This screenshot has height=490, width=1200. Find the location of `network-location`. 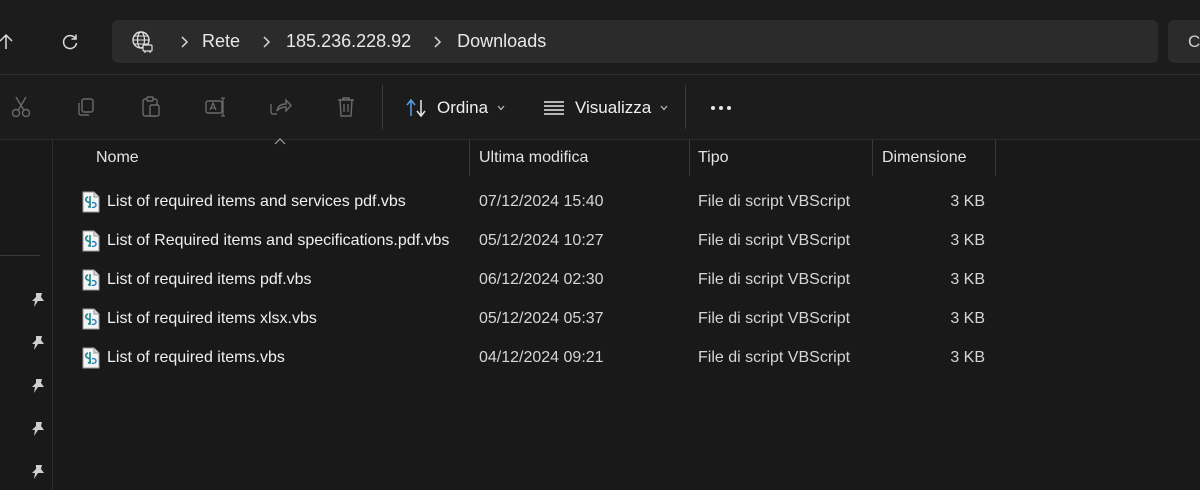

network-location is located at coordinates (142, 42).